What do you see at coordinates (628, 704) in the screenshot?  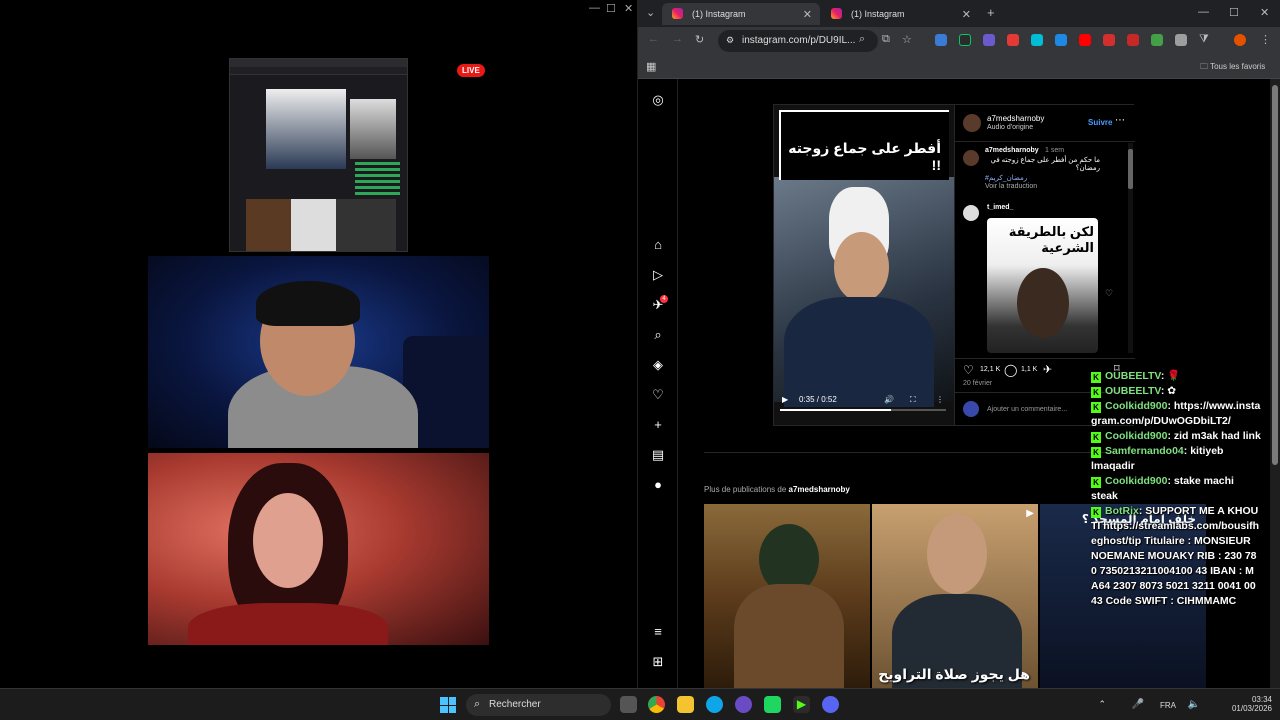 I see `task-view-icon` at bounding box center [628, 704].